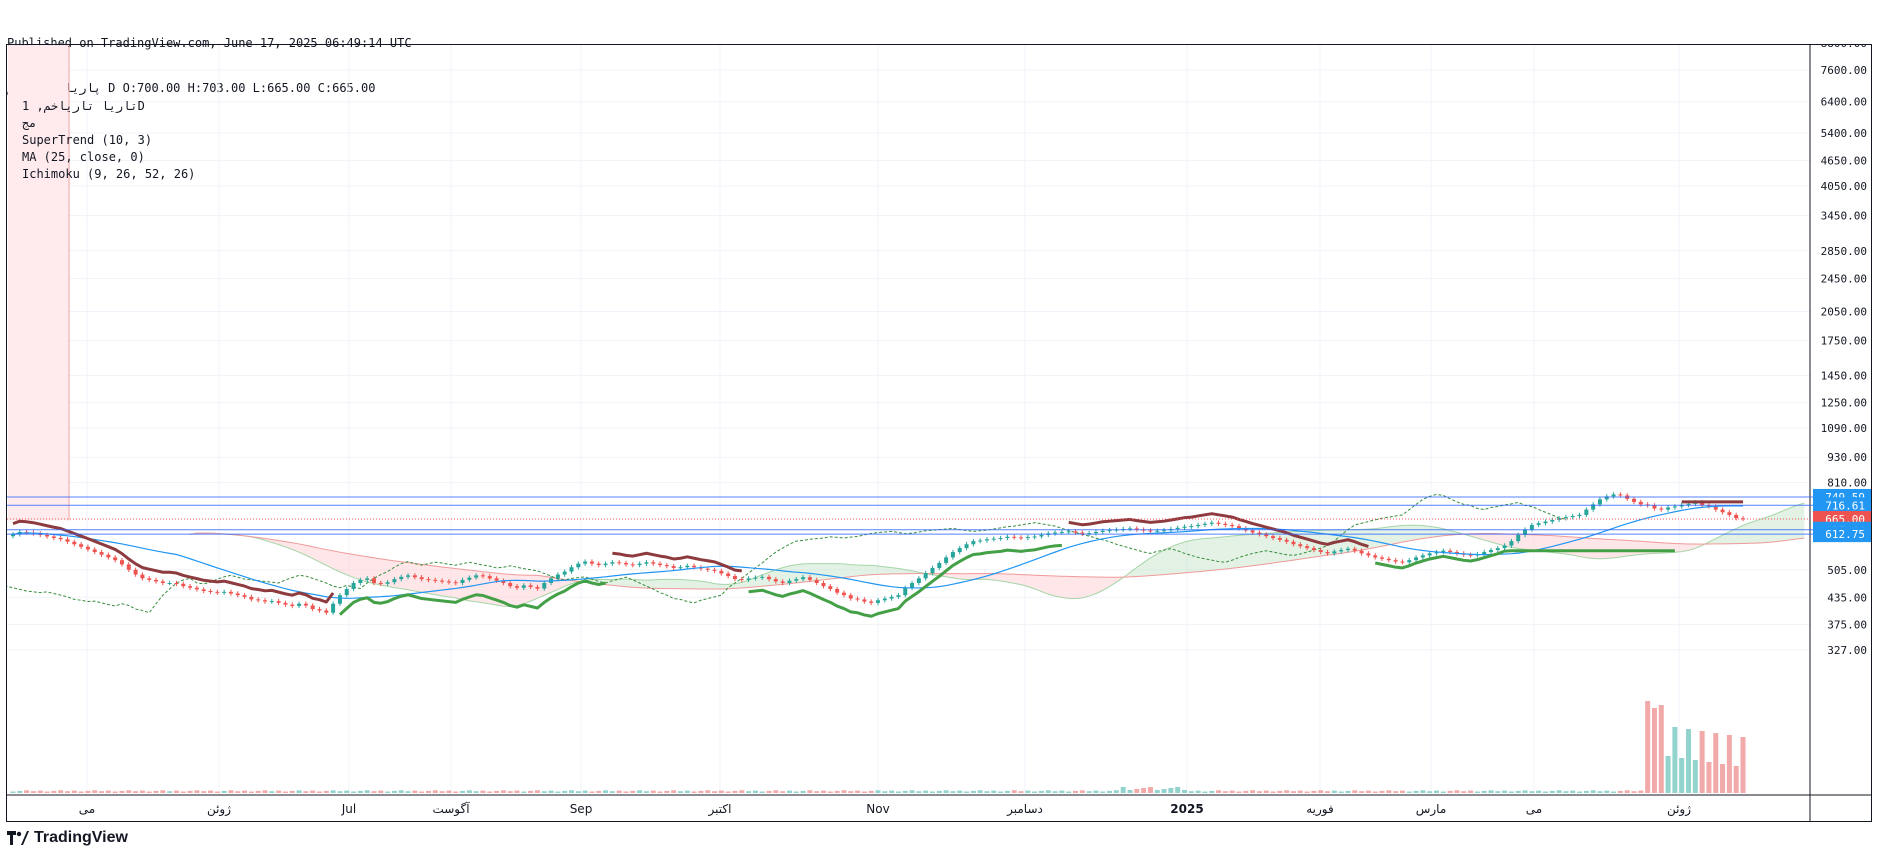 Image resolution: width=1878 pixels, height=858 pixels. Describe the element at coordinates (348, 809) in the screenshot. I see `x-tick-label: Jul` at that location.